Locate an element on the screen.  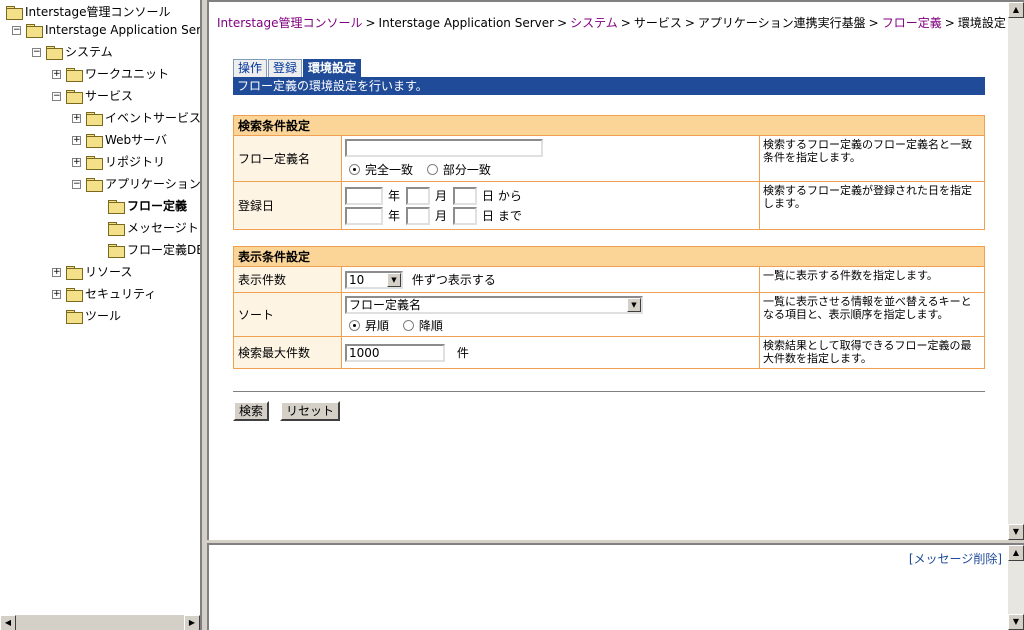
sort-help: 一覧に表示させる情報を並べ替えるキーとなる項目と、表示順序を指定します。 is located at coordinates (872, 314).